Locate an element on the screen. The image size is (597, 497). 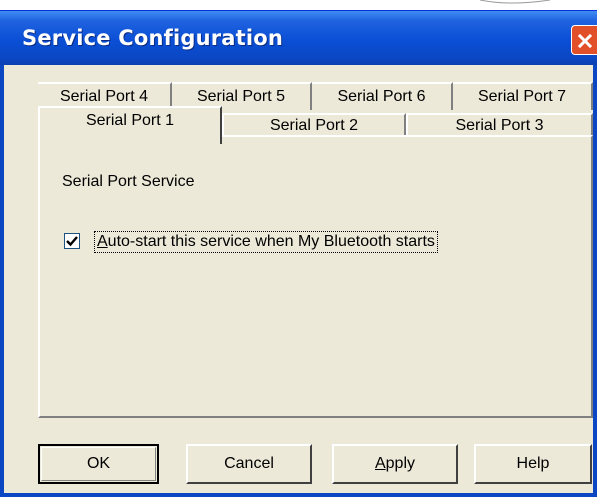
help-button: Help is located at coordinates (533, 464).